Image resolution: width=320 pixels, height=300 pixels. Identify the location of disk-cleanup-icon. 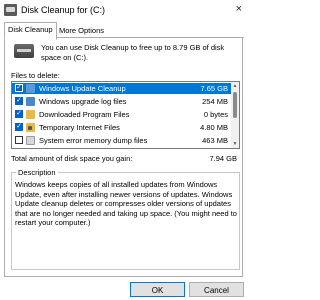
(10, 10).